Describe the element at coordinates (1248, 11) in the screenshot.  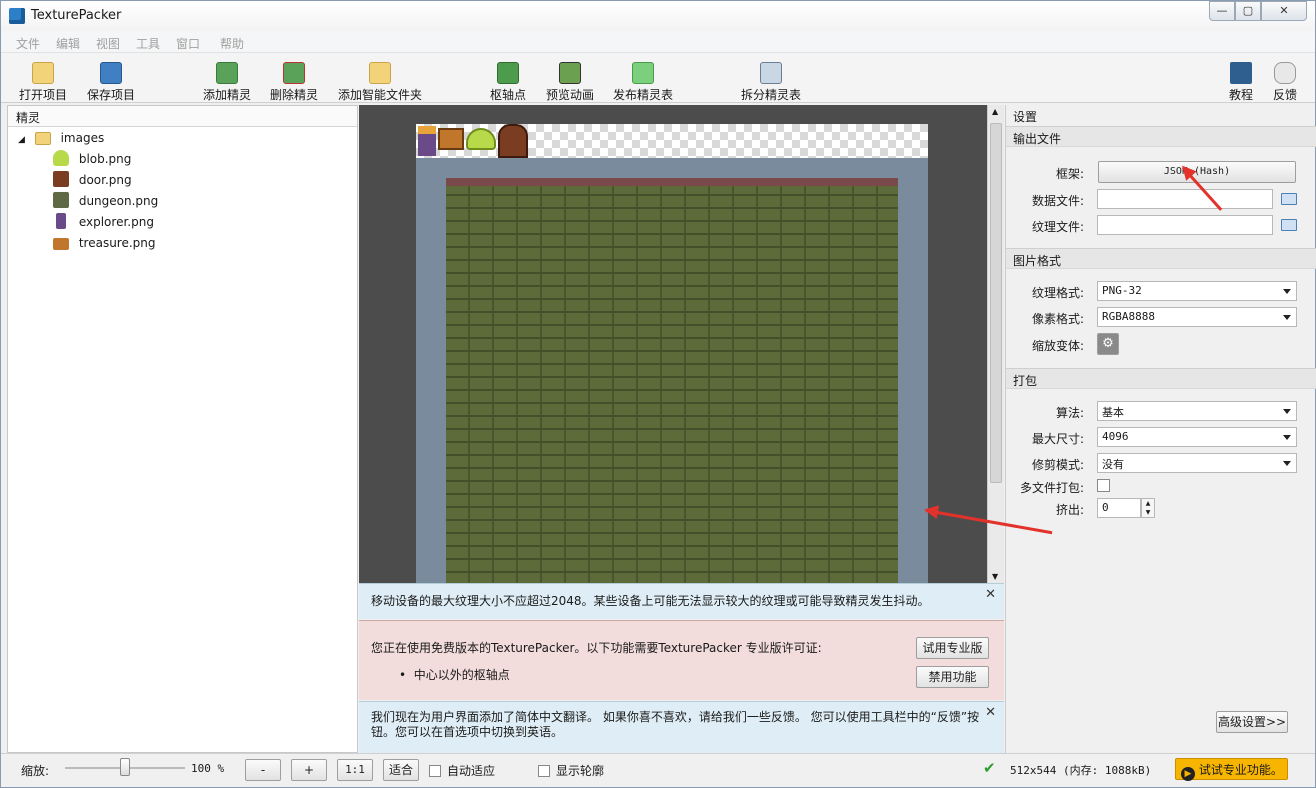
I see `maximize-button: ▢` at that location.